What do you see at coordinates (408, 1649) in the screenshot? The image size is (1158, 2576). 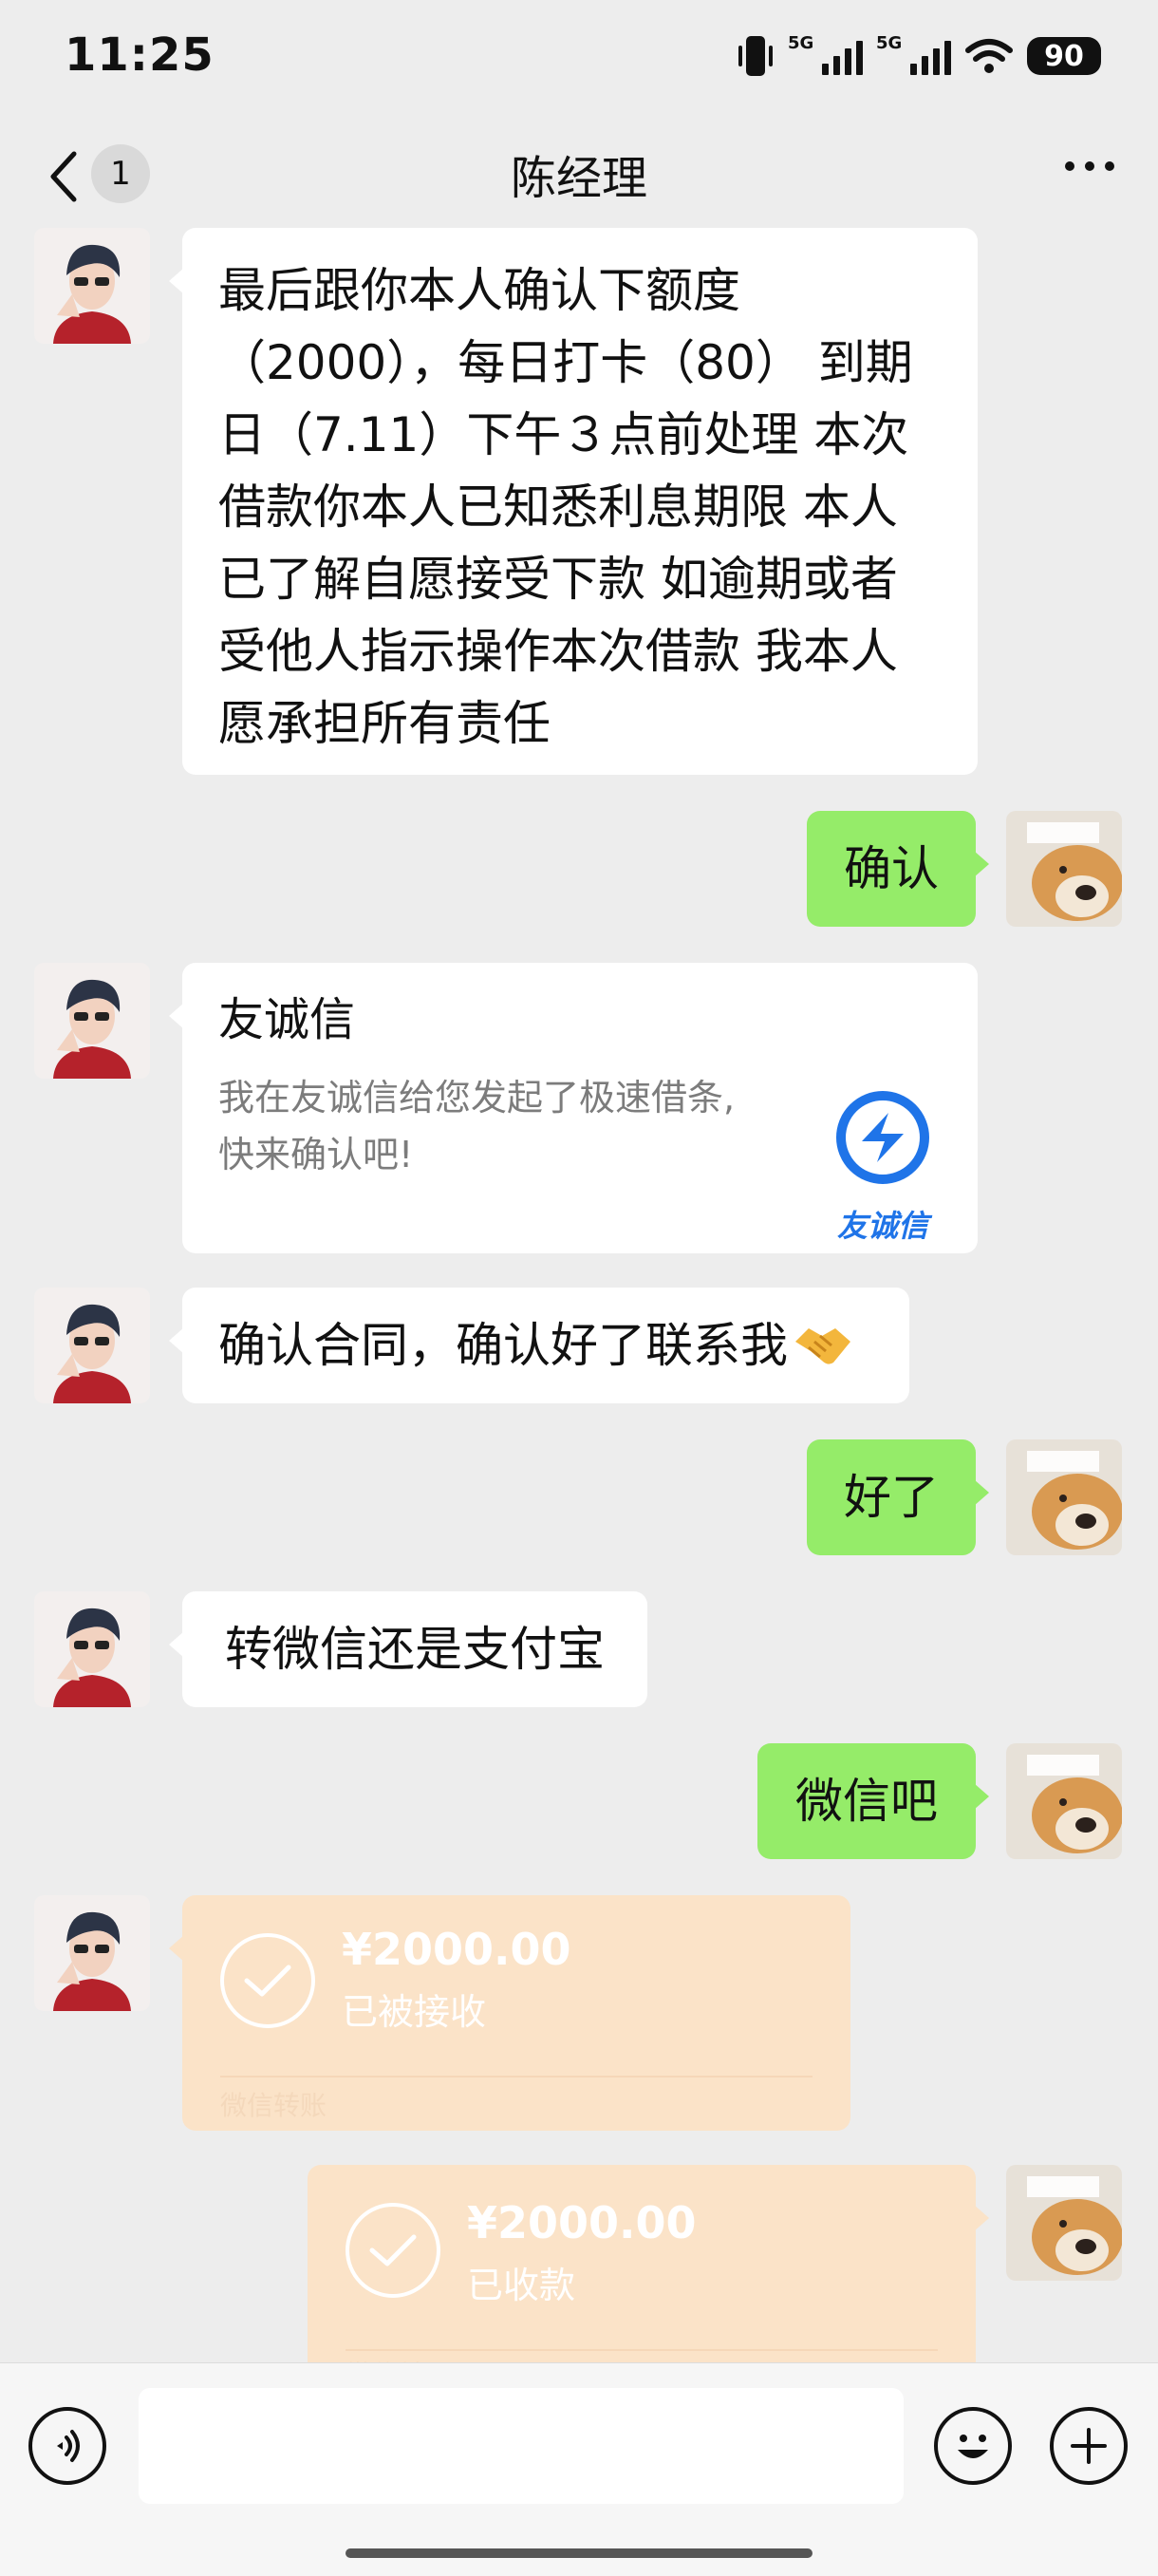 I see `message-bubble: 转微信还是支付宝` at bounding box center [408, 1649].